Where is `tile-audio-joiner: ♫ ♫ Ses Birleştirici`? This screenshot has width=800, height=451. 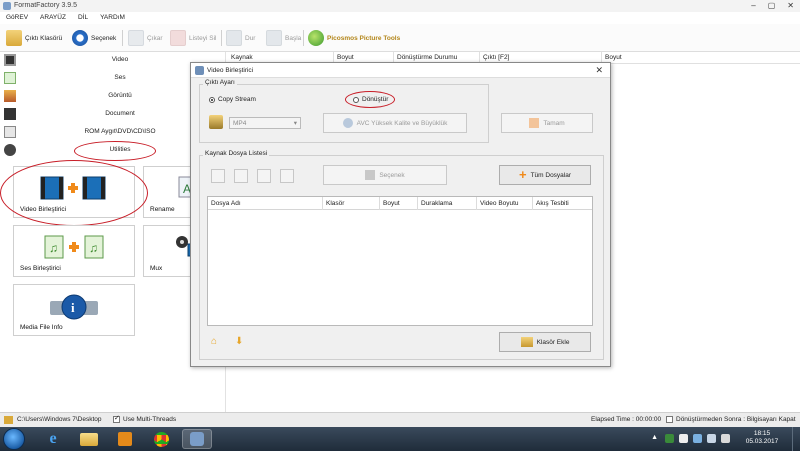
tile-audio-joiner: ♫ ♫ Ses Birleştirici is located at coordinates (74, 251).